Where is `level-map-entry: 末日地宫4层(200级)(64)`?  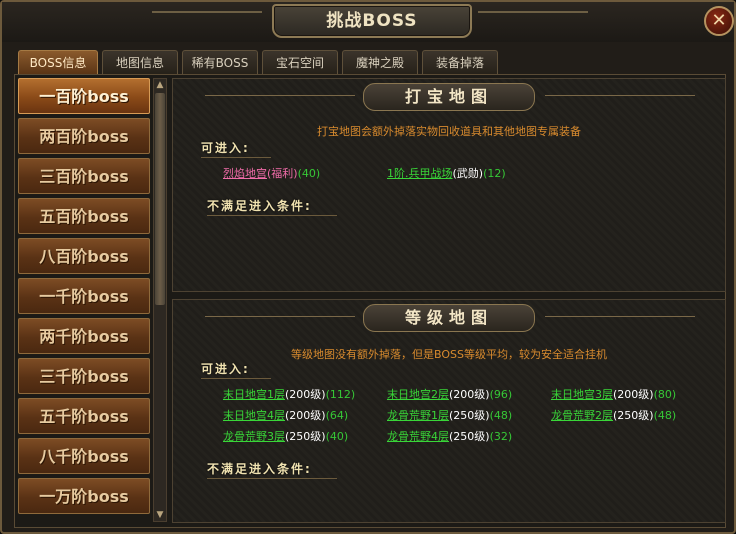
level-map-entry: 末日地宫4层(200级)(64) is located at coordinates (285, 415).